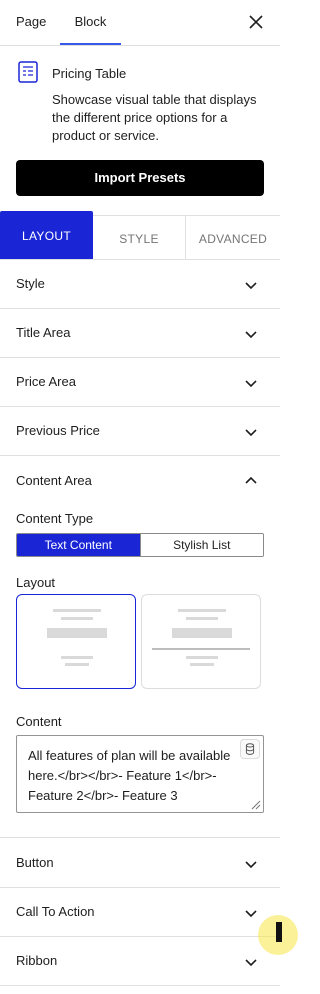 The image size is (320, 994). I want to click on content-type-text-content: Text Content, so click(78, 545).